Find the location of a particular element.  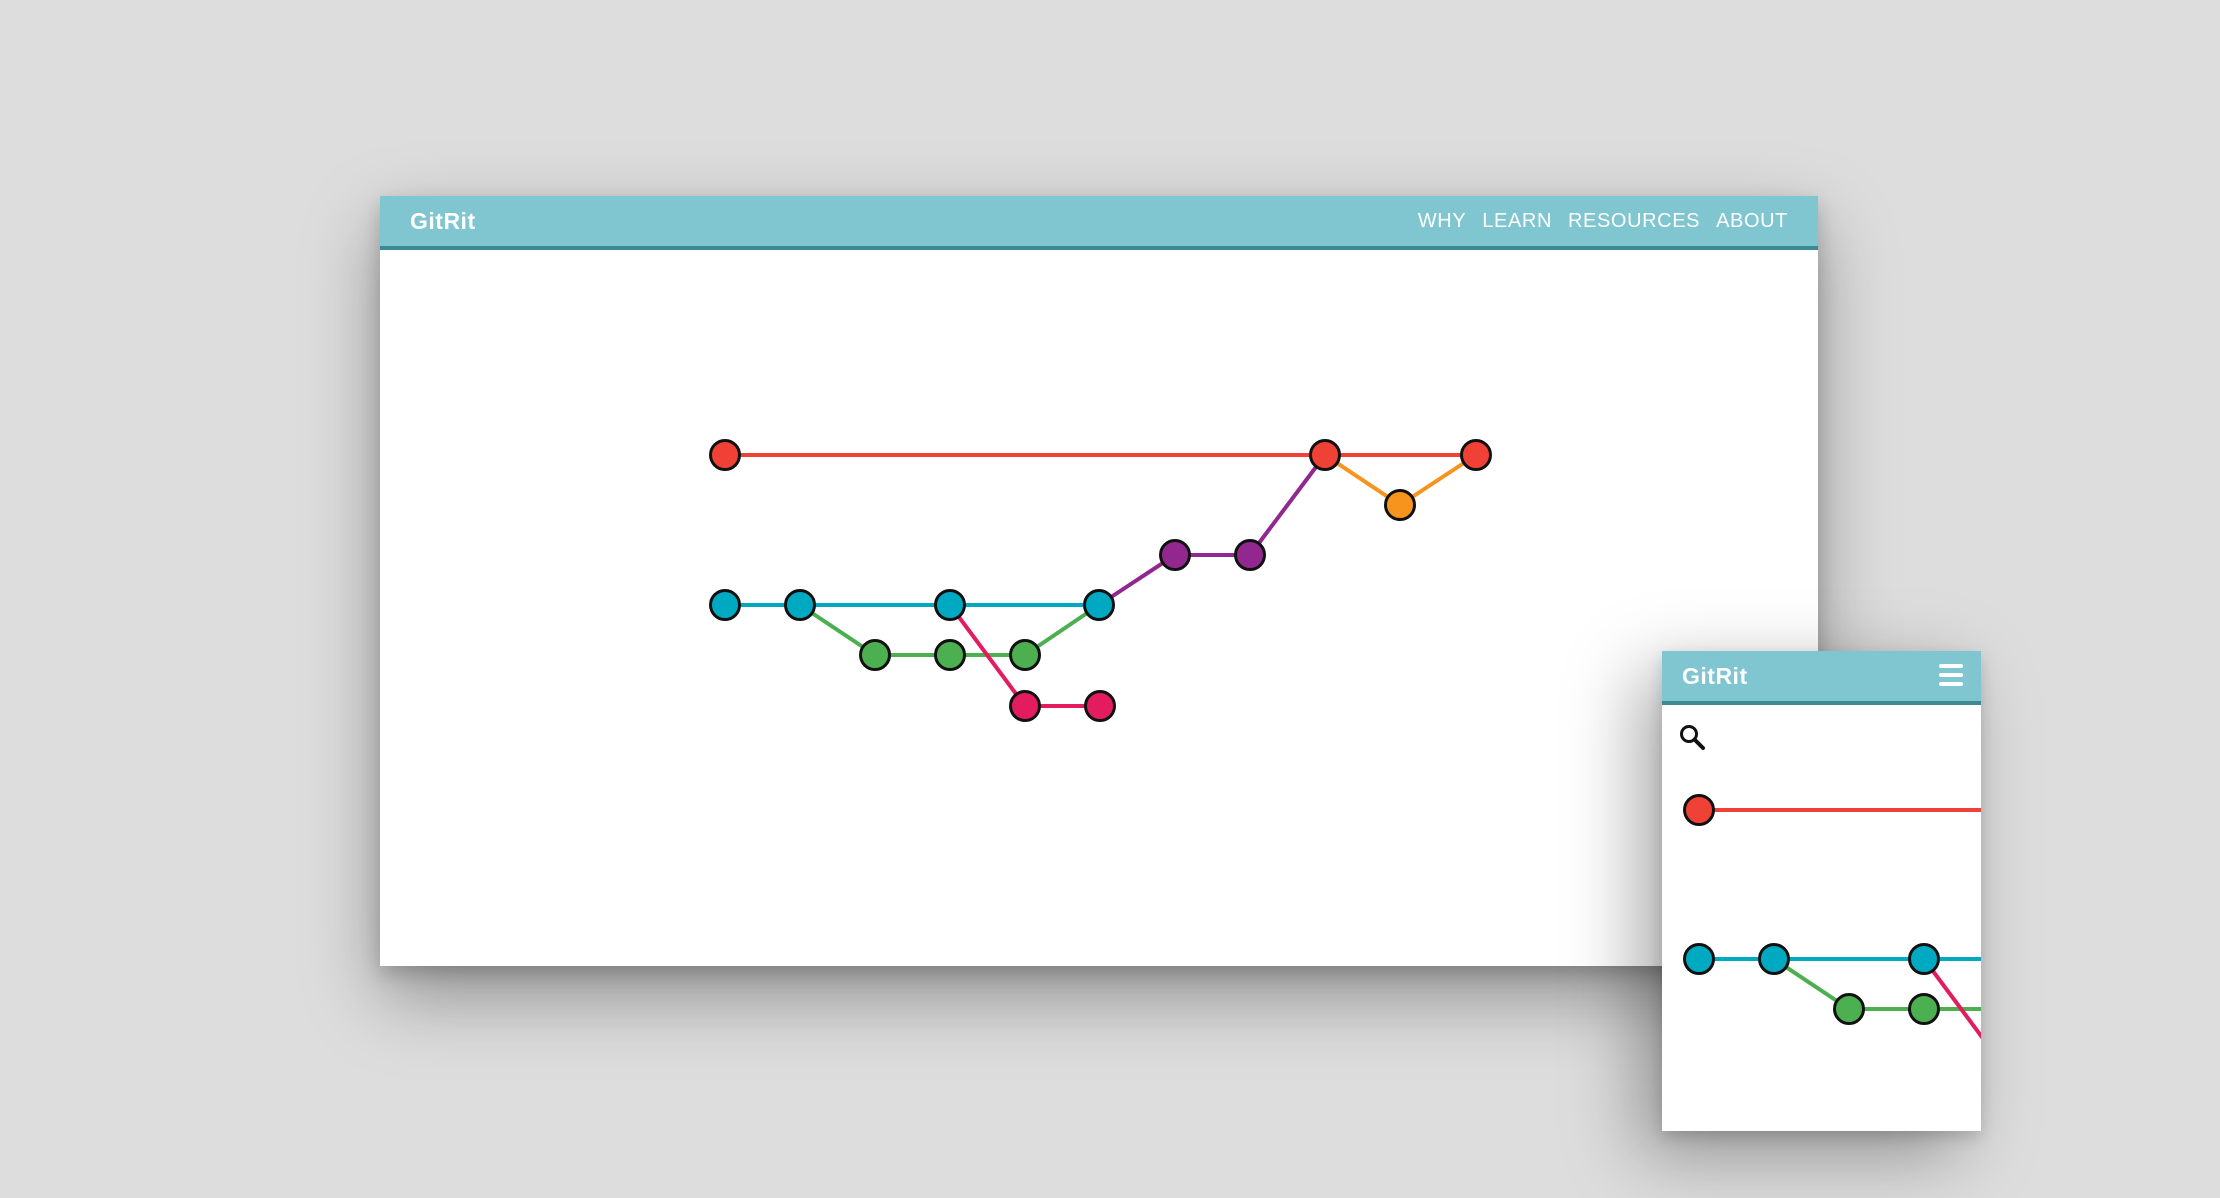

nav-link-why: WHY is located at coordinates (1442, 221).